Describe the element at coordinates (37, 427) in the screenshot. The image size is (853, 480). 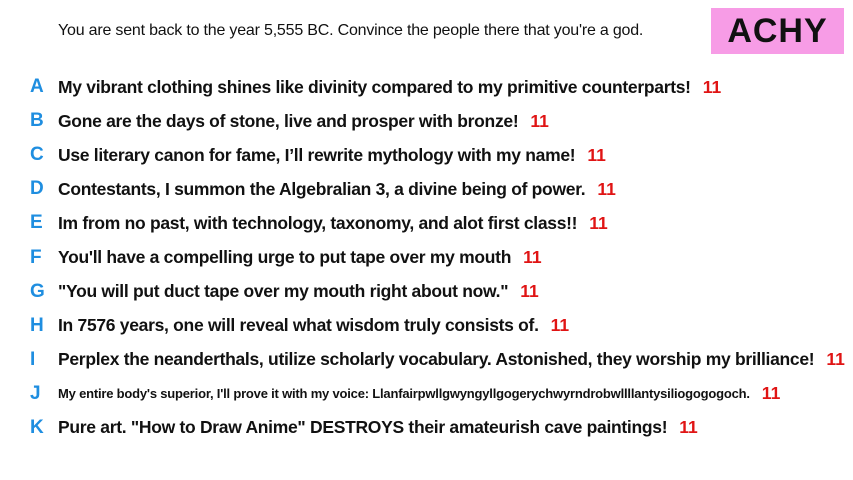
I see `answer-letter: K` at that location.